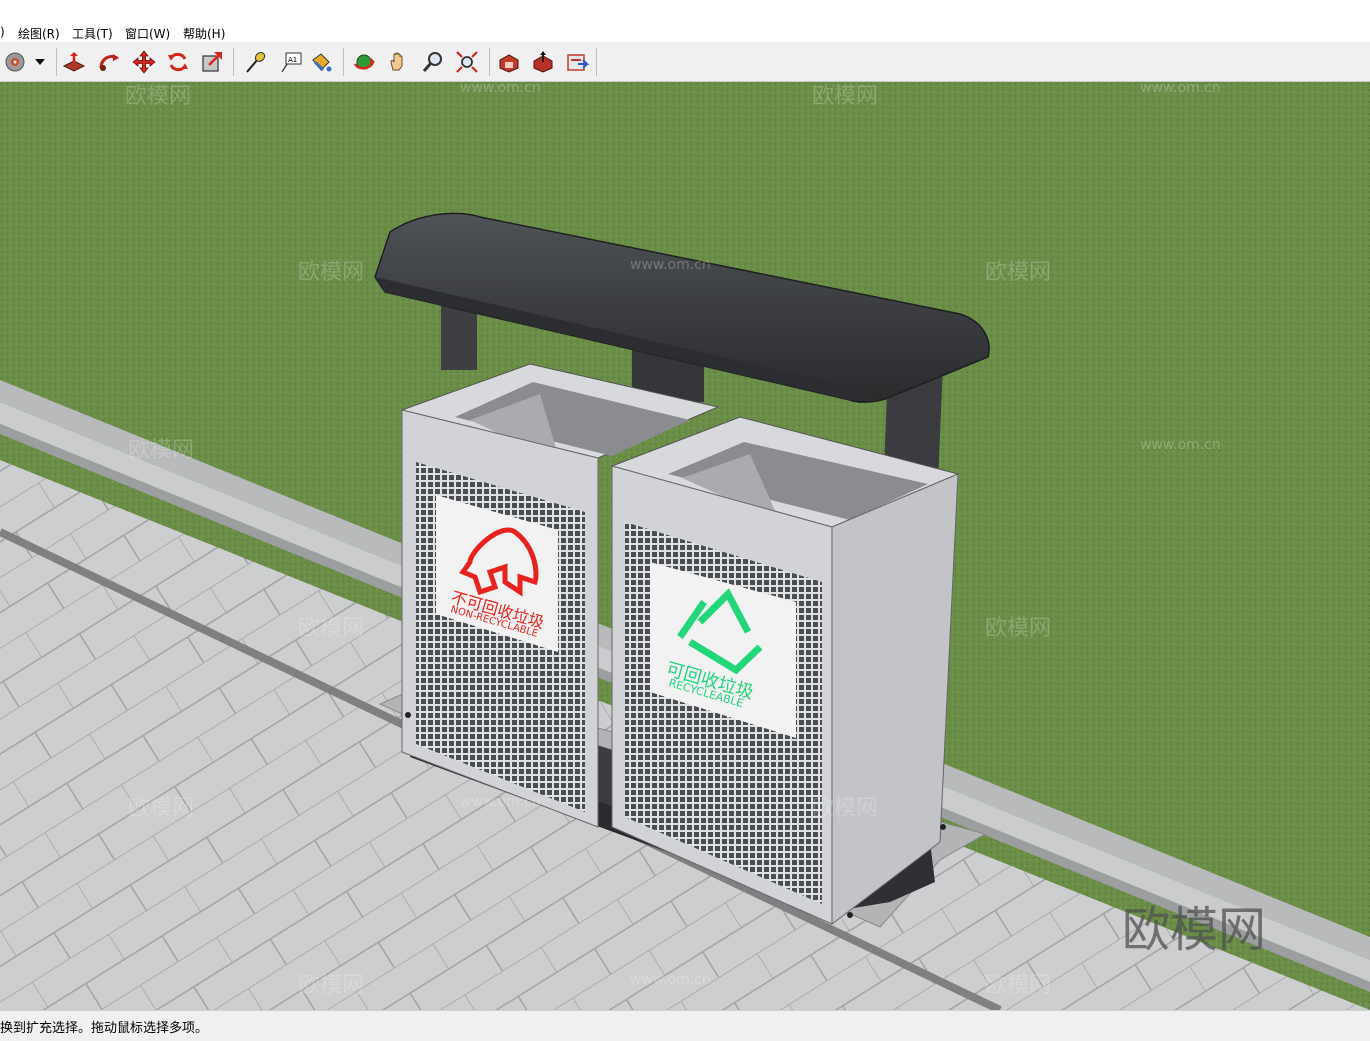  Describe the element at coordinates (467, 62) in the screenshot. I see `zoom-extents-icon` at that location.